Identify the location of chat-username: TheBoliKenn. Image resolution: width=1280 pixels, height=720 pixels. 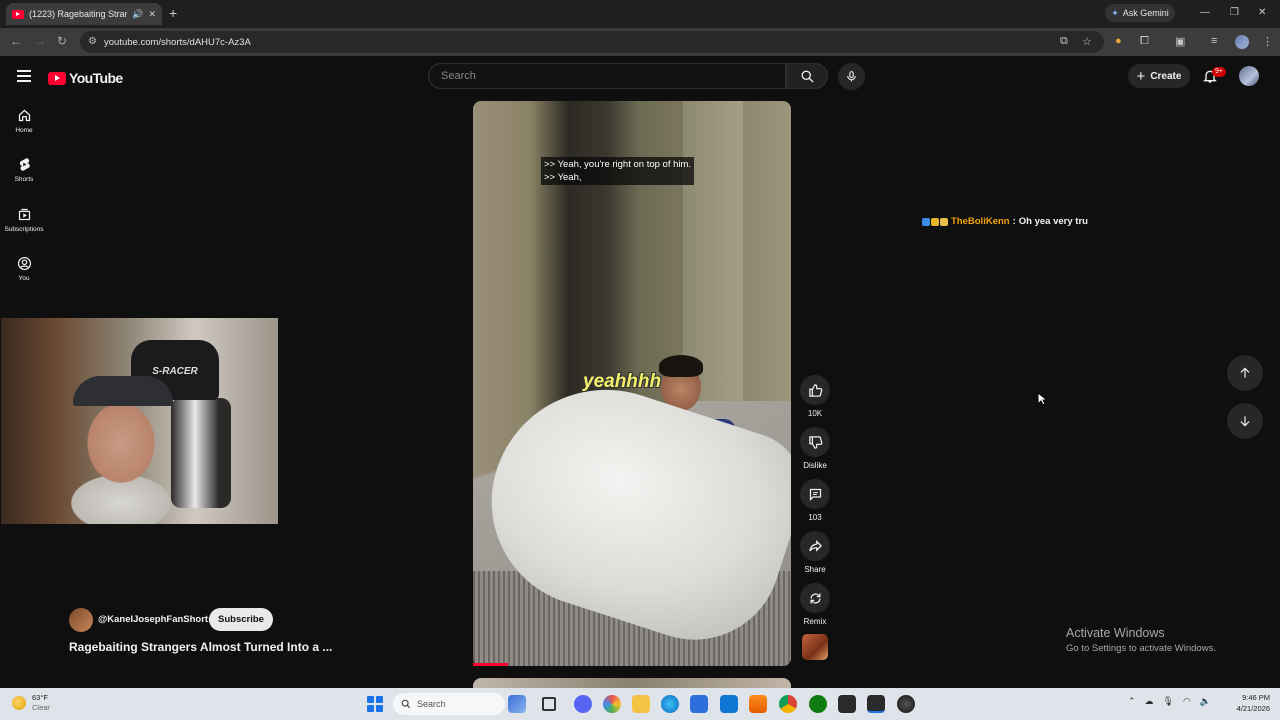
(980, 221).